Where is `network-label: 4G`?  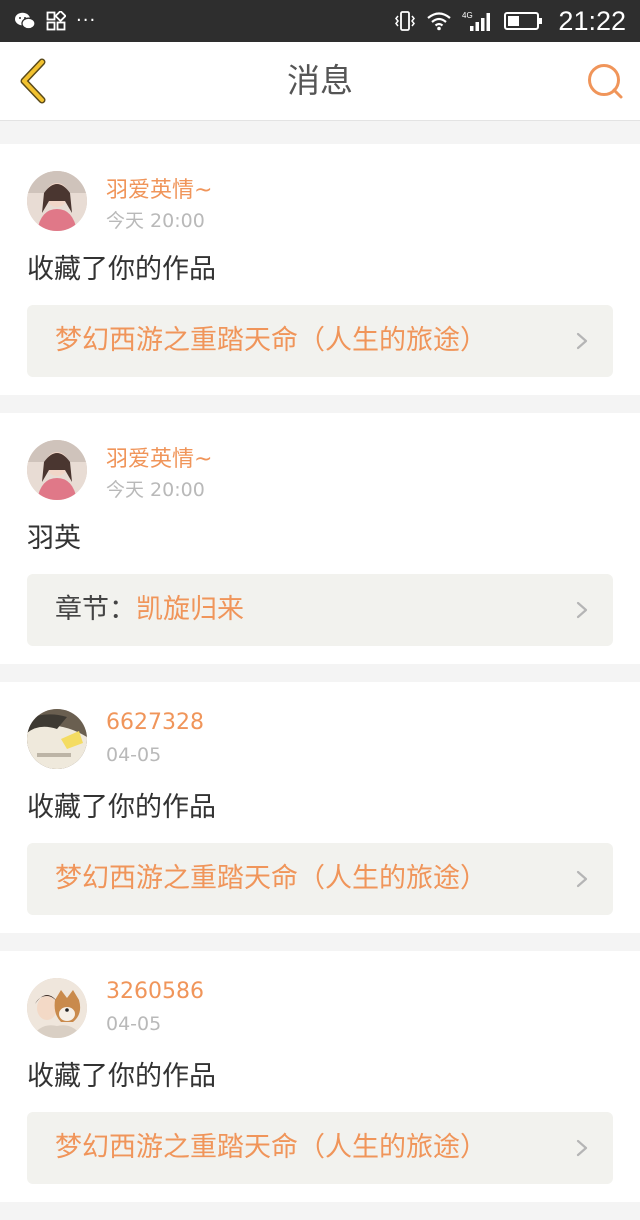 network-label: 4G is located at coordinates (467, 15).